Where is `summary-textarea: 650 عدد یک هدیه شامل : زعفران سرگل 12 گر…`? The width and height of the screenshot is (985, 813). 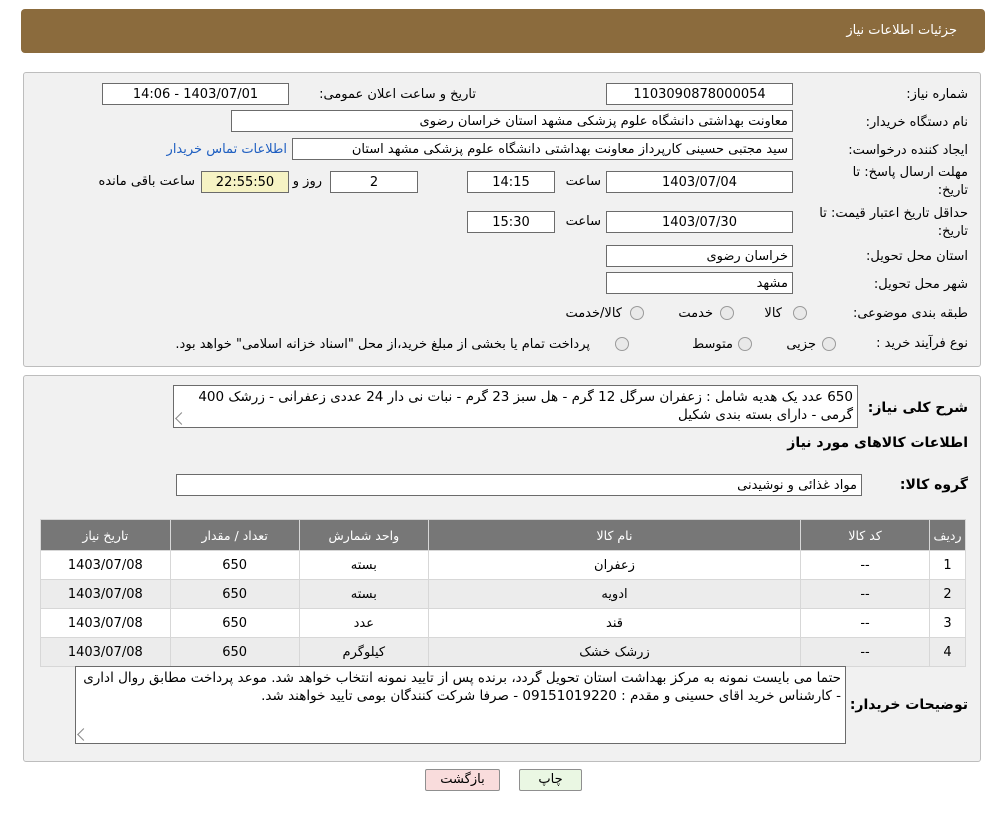
summary-textarea: 650 عدد یک هدیه شامل : زعفران سرگل 12 گر… is located at coordinates (515, 406).